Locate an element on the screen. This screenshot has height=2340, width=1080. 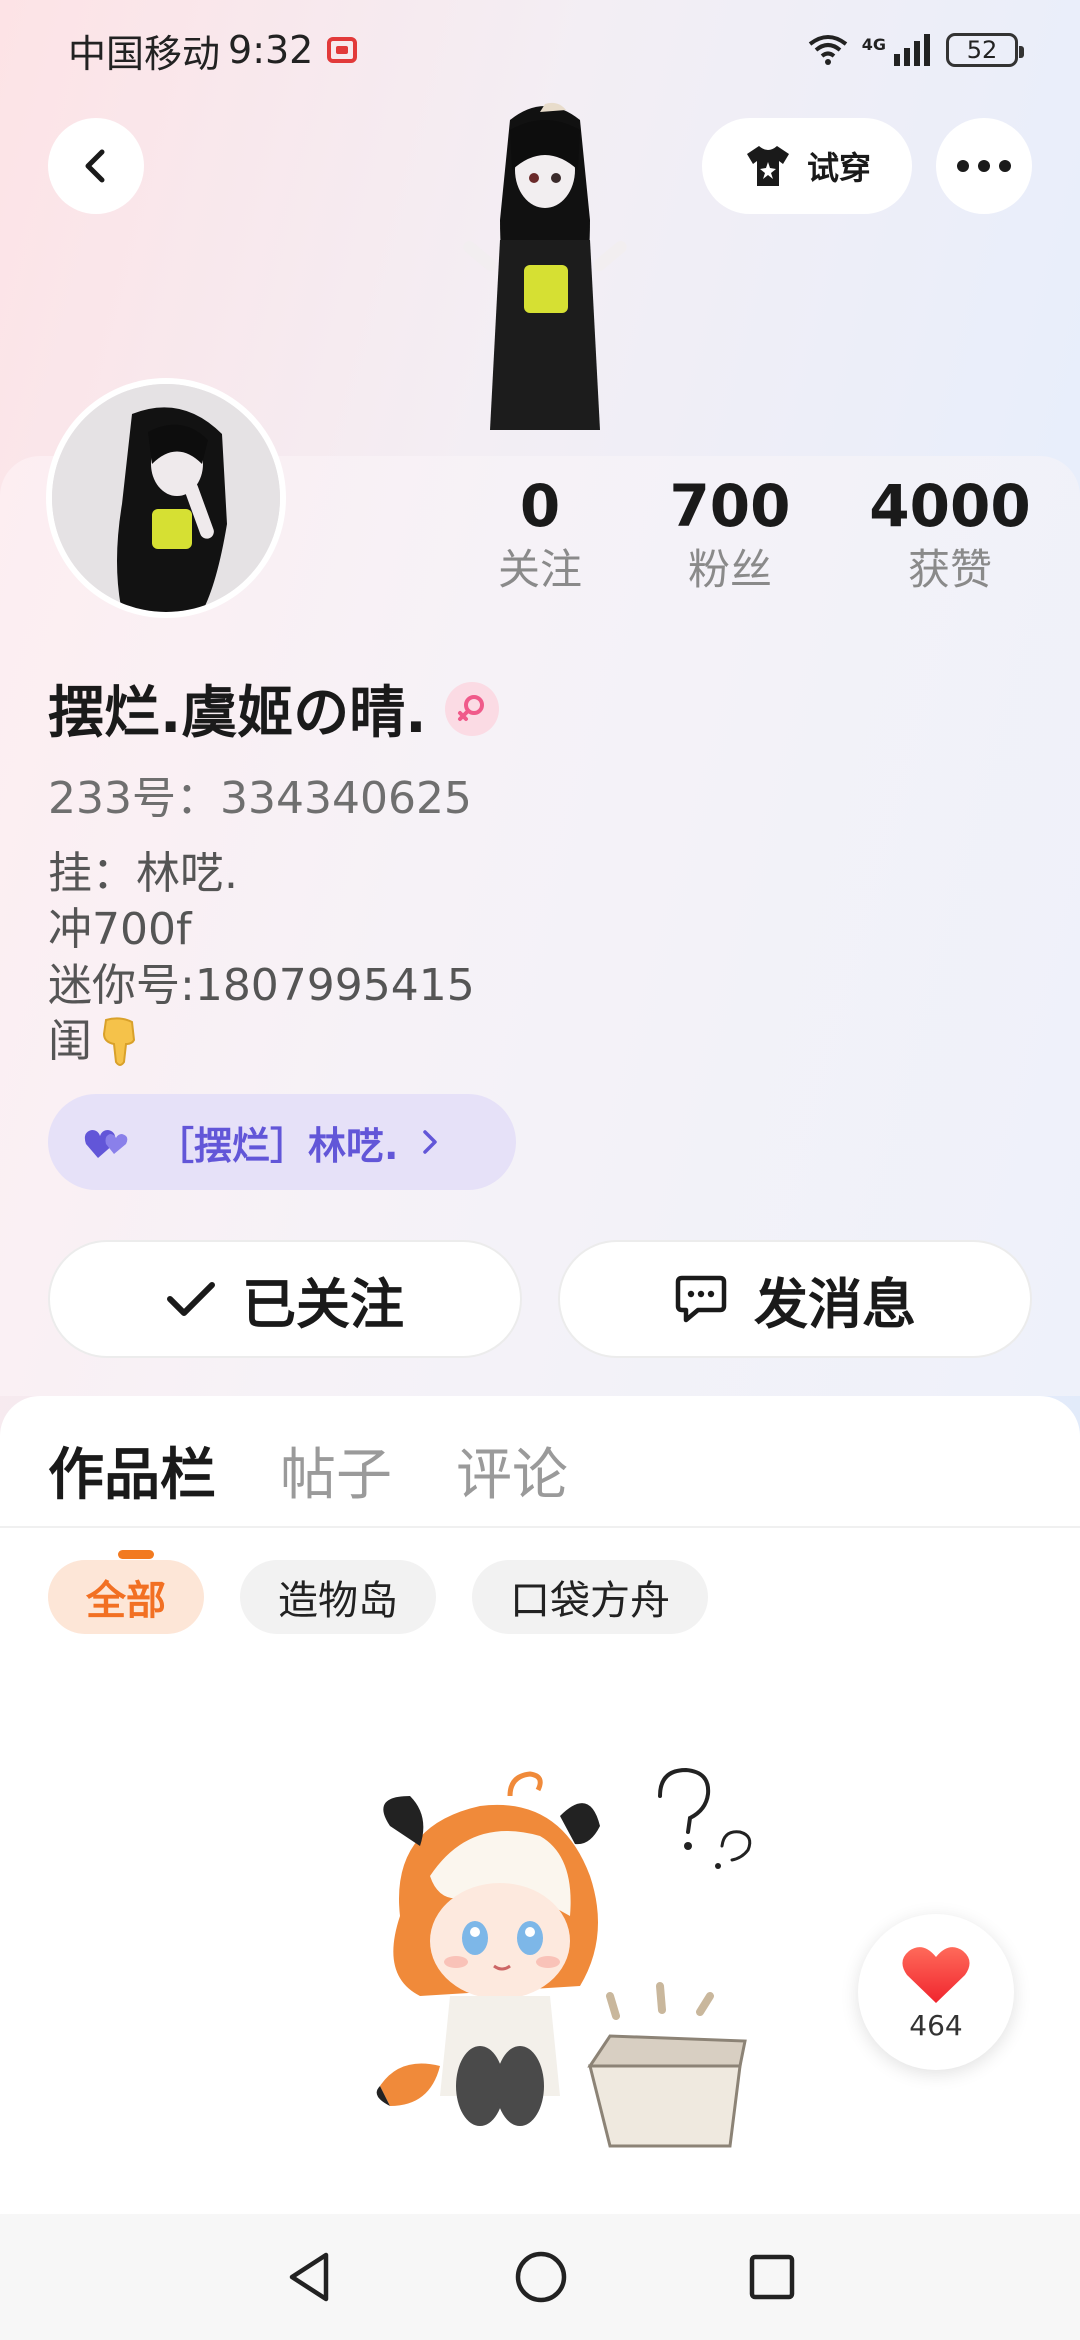
stat-following: 0 关注 is located at coordinates (540, 534).